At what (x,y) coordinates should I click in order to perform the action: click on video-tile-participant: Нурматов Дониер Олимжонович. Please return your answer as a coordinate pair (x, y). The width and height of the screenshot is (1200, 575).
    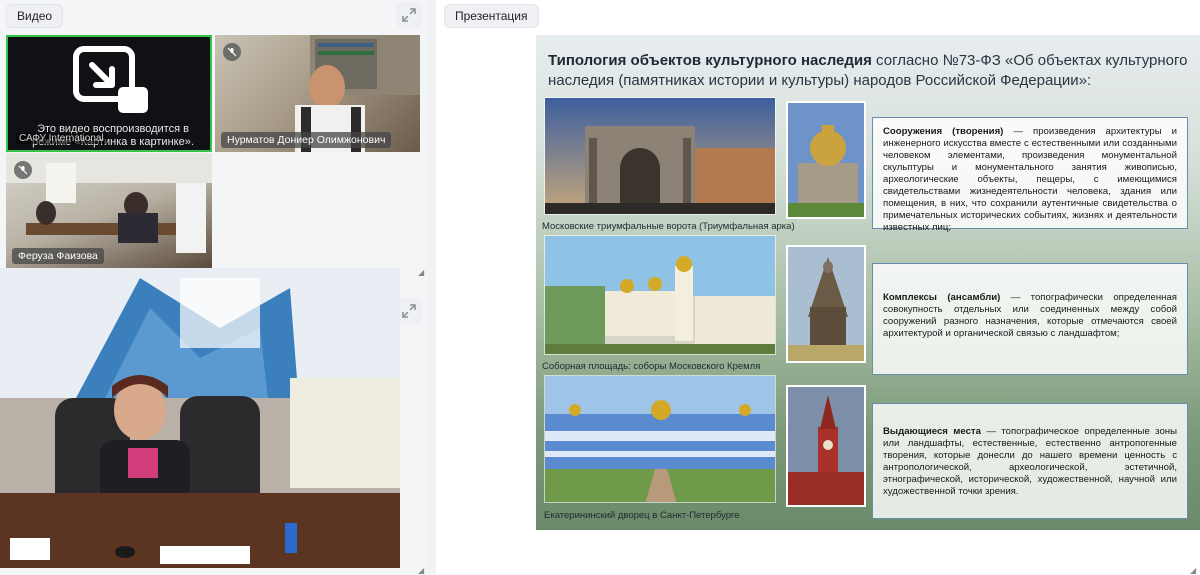
    Looking at the image, I should click on (317, 93).